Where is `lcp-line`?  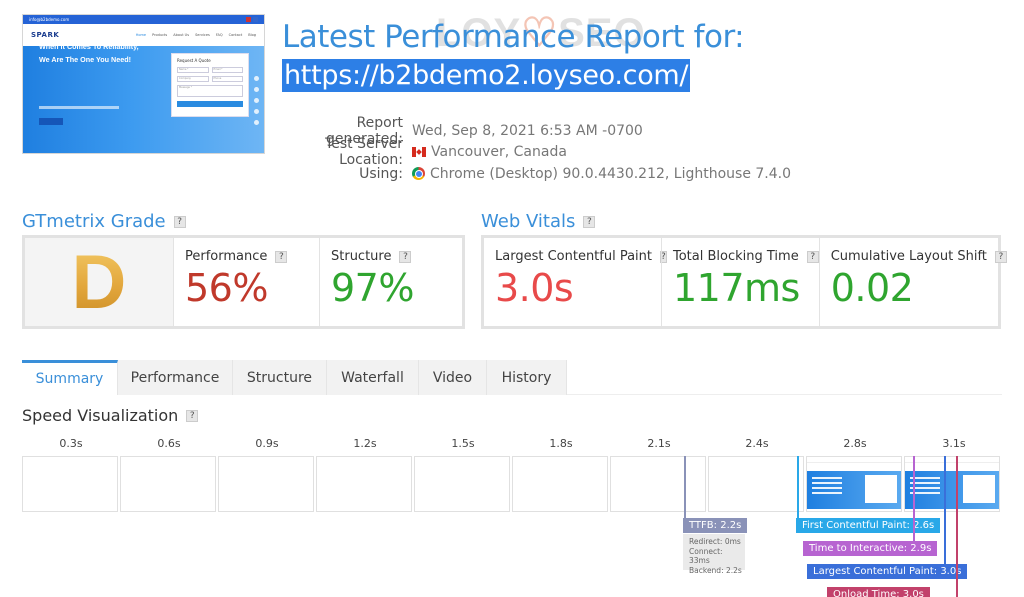 lcp-line is located at coordinates (945, 511).